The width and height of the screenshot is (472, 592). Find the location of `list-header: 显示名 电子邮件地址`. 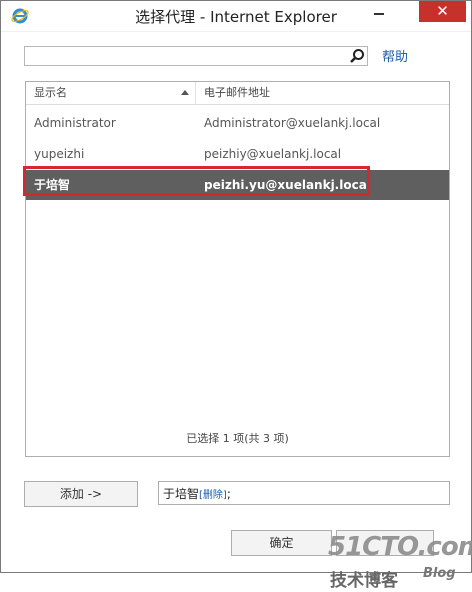

list-header: 显示名 电子邮件地址 is located at coordinates (237, 93).